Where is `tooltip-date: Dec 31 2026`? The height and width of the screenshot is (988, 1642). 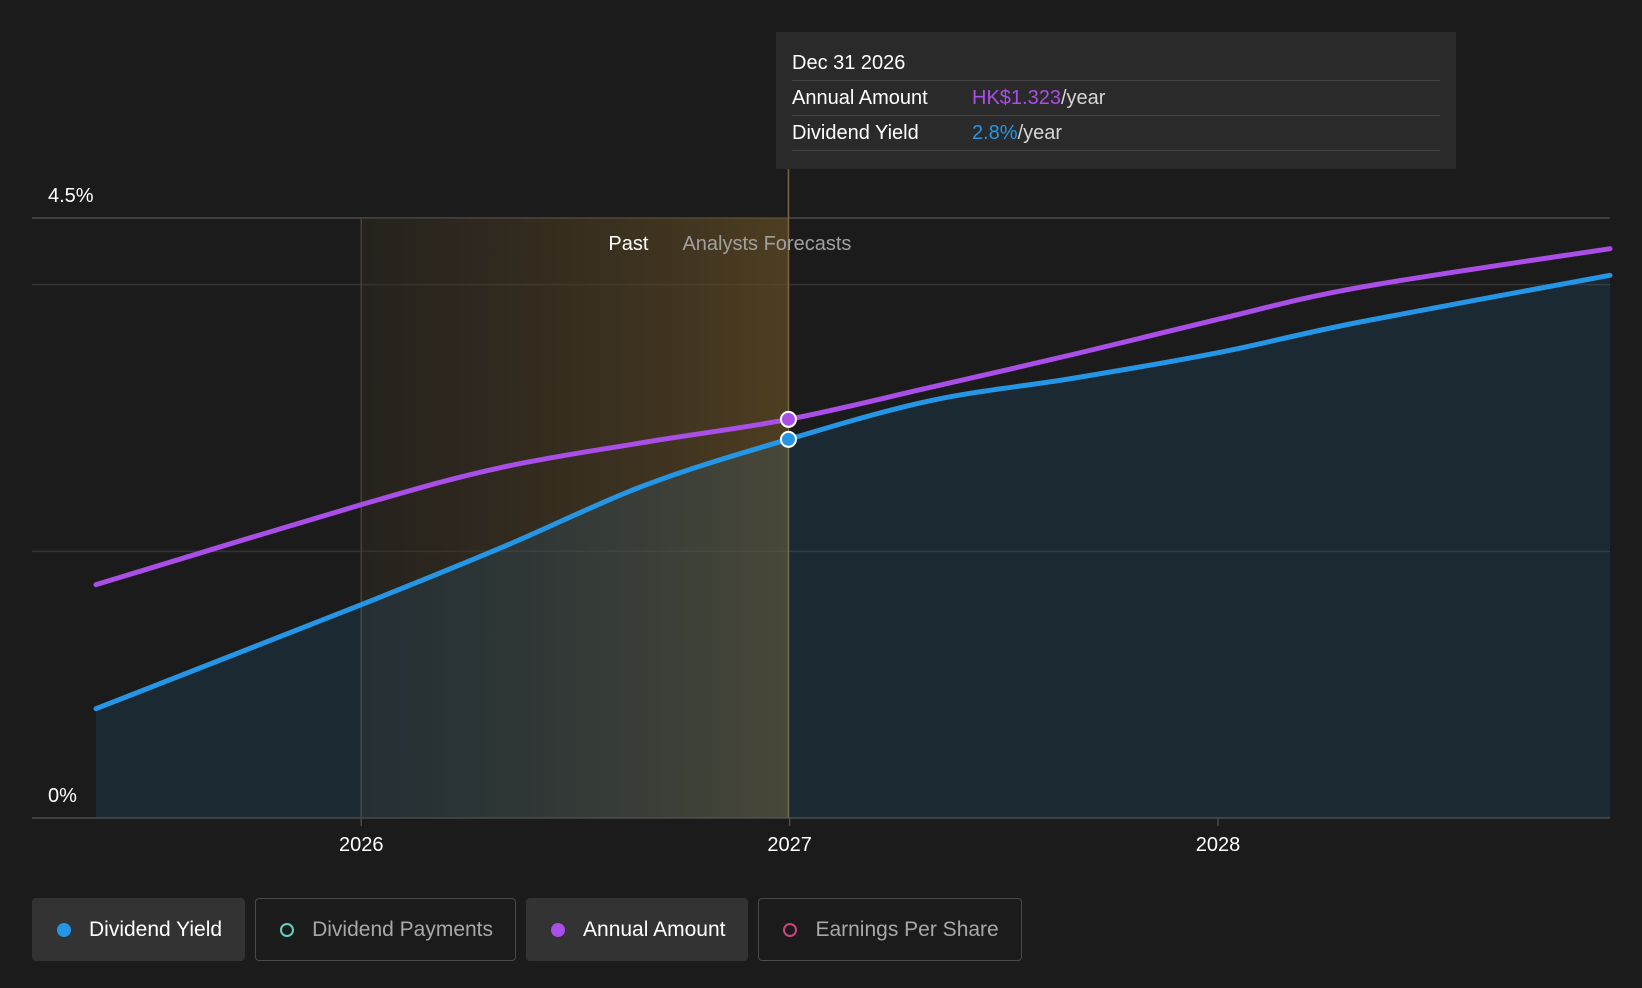
tooltip-date: Dec 31 2026 is located at coordinates (1116, 63).